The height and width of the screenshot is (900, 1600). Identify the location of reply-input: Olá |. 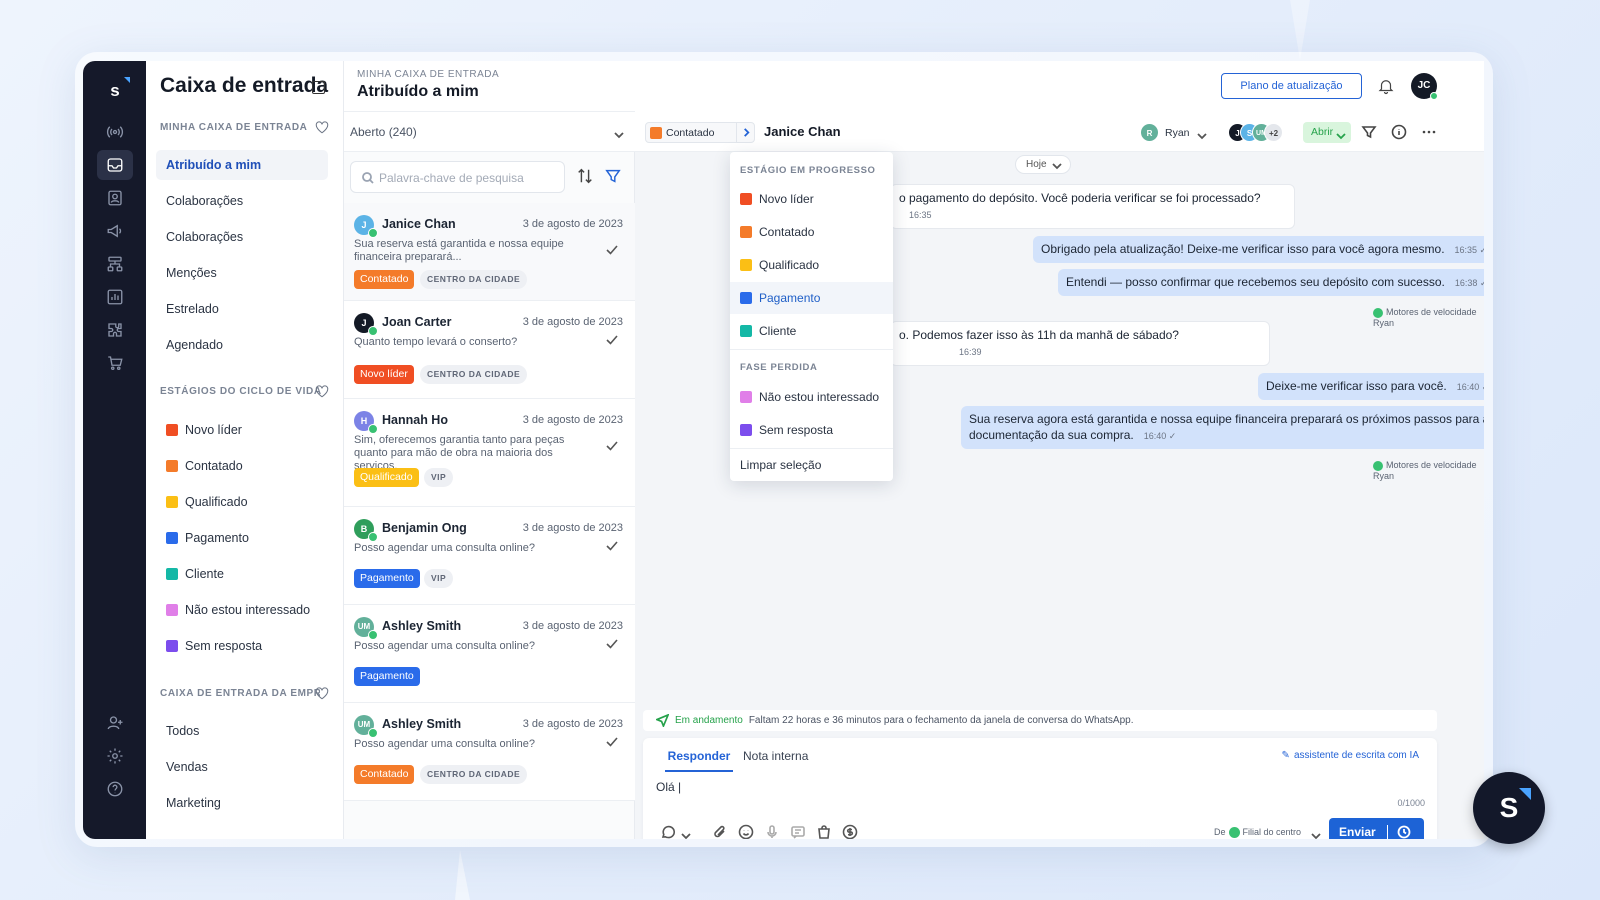
(1036, 790).